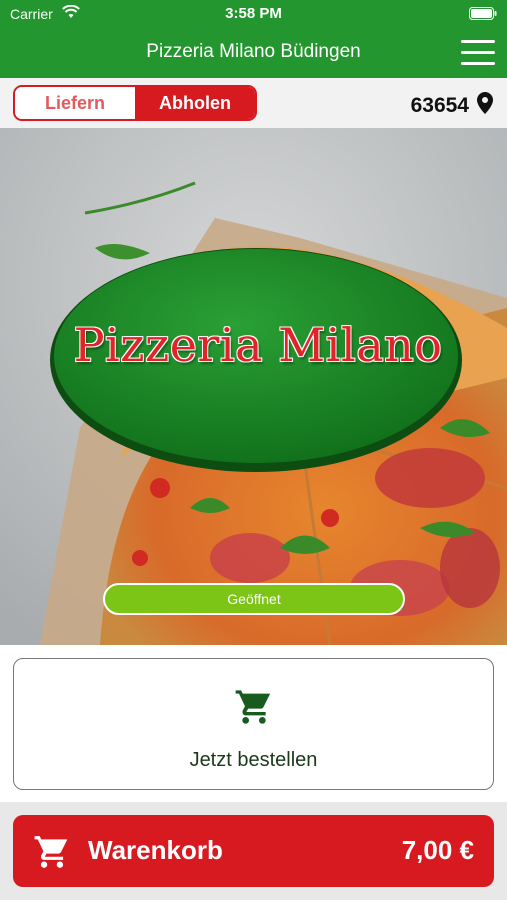 The width and height of the screenshot is (507, 900). I want to click on cart-label: Warenkorb, so click(155, 850).